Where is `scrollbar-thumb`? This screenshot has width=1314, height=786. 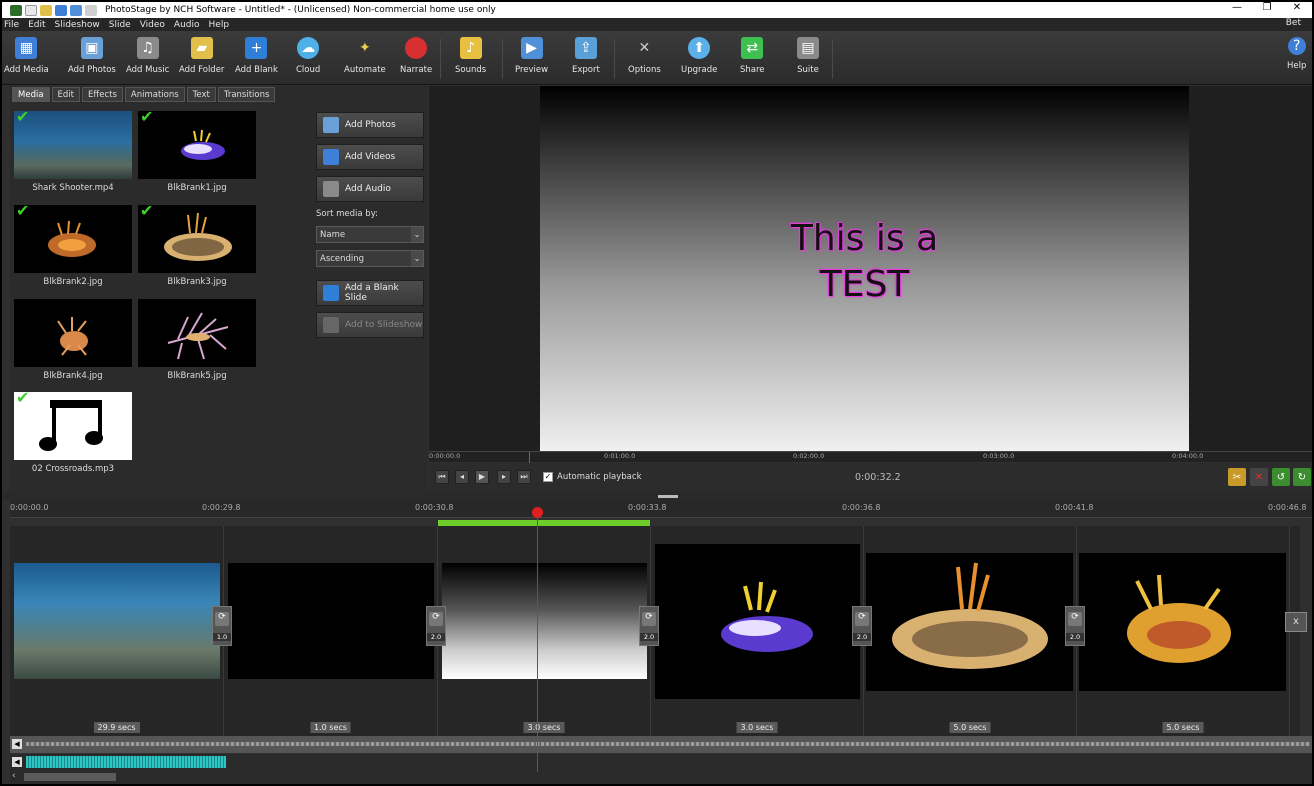
scrollbar-thumb is located at coordinates (70, 777).